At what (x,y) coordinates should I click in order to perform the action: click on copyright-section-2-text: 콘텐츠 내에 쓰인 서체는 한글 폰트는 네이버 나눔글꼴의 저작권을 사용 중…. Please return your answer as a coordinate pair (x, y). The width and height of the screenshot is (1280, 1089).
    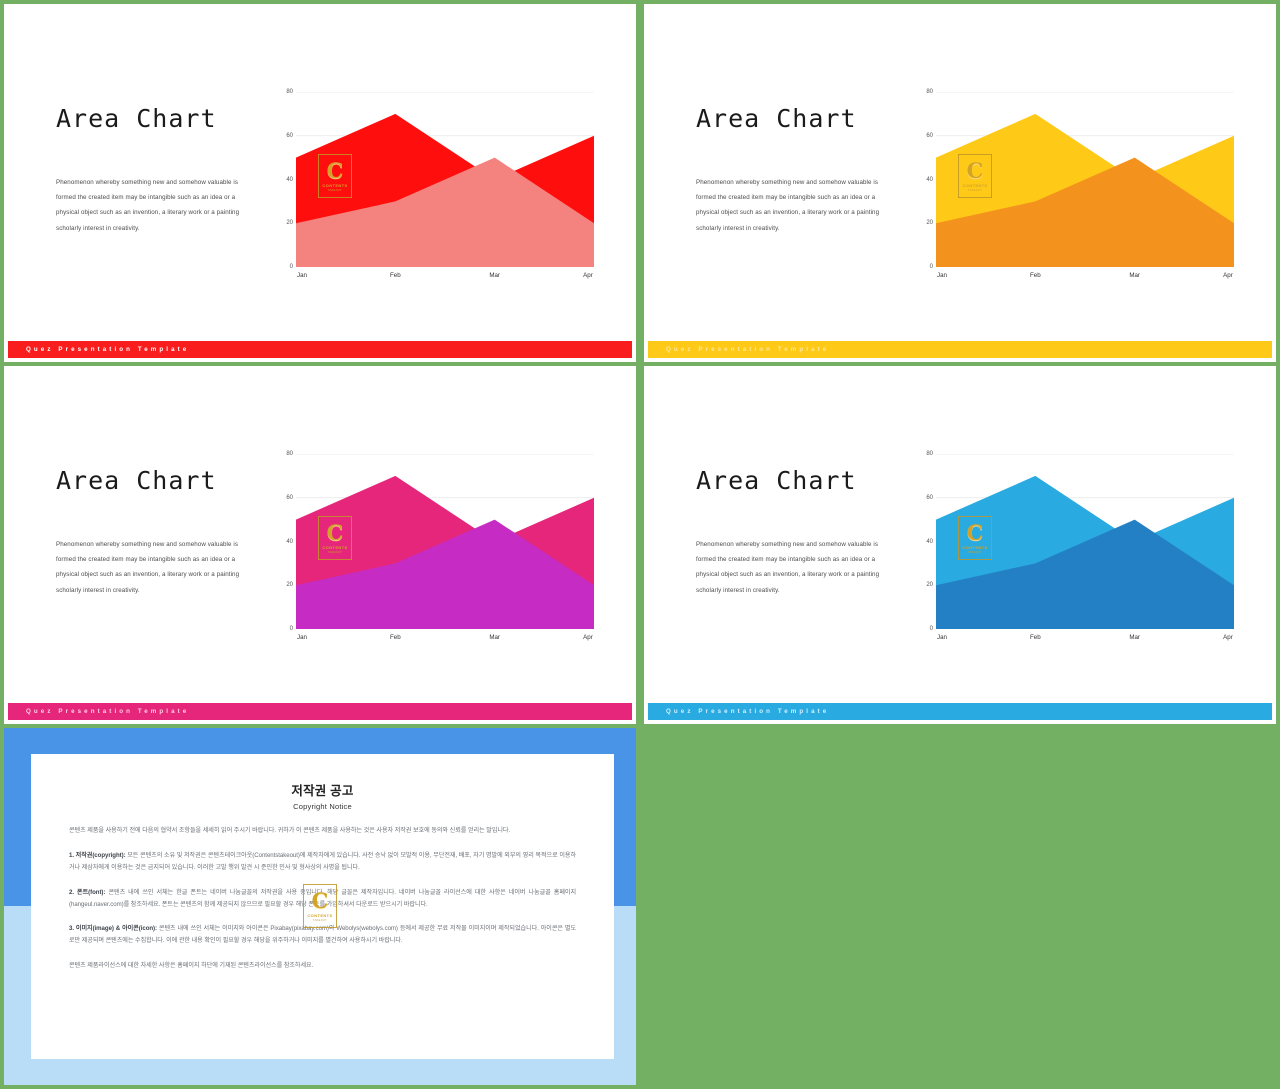
    Looking at the image, I should click on (322, 898).